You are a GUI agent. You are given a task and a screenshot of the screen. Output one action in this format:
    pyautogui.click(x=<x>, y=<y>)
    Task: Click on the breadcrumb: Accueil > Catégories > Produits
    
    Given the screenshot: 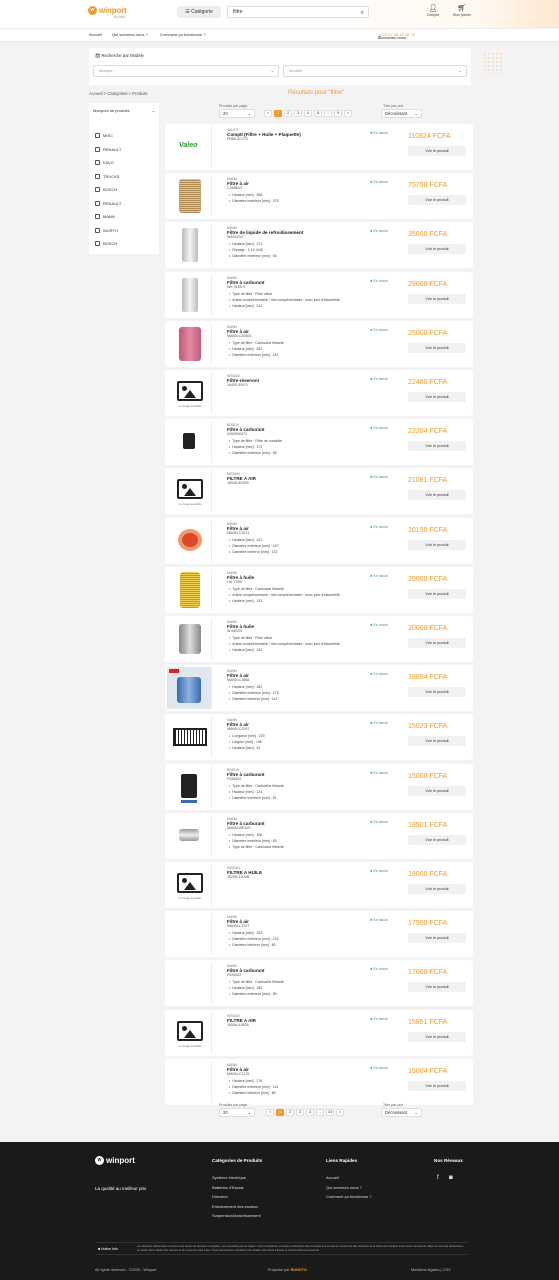 What is the action you would take?
    pyautogui.click(x=118, y=93)
    